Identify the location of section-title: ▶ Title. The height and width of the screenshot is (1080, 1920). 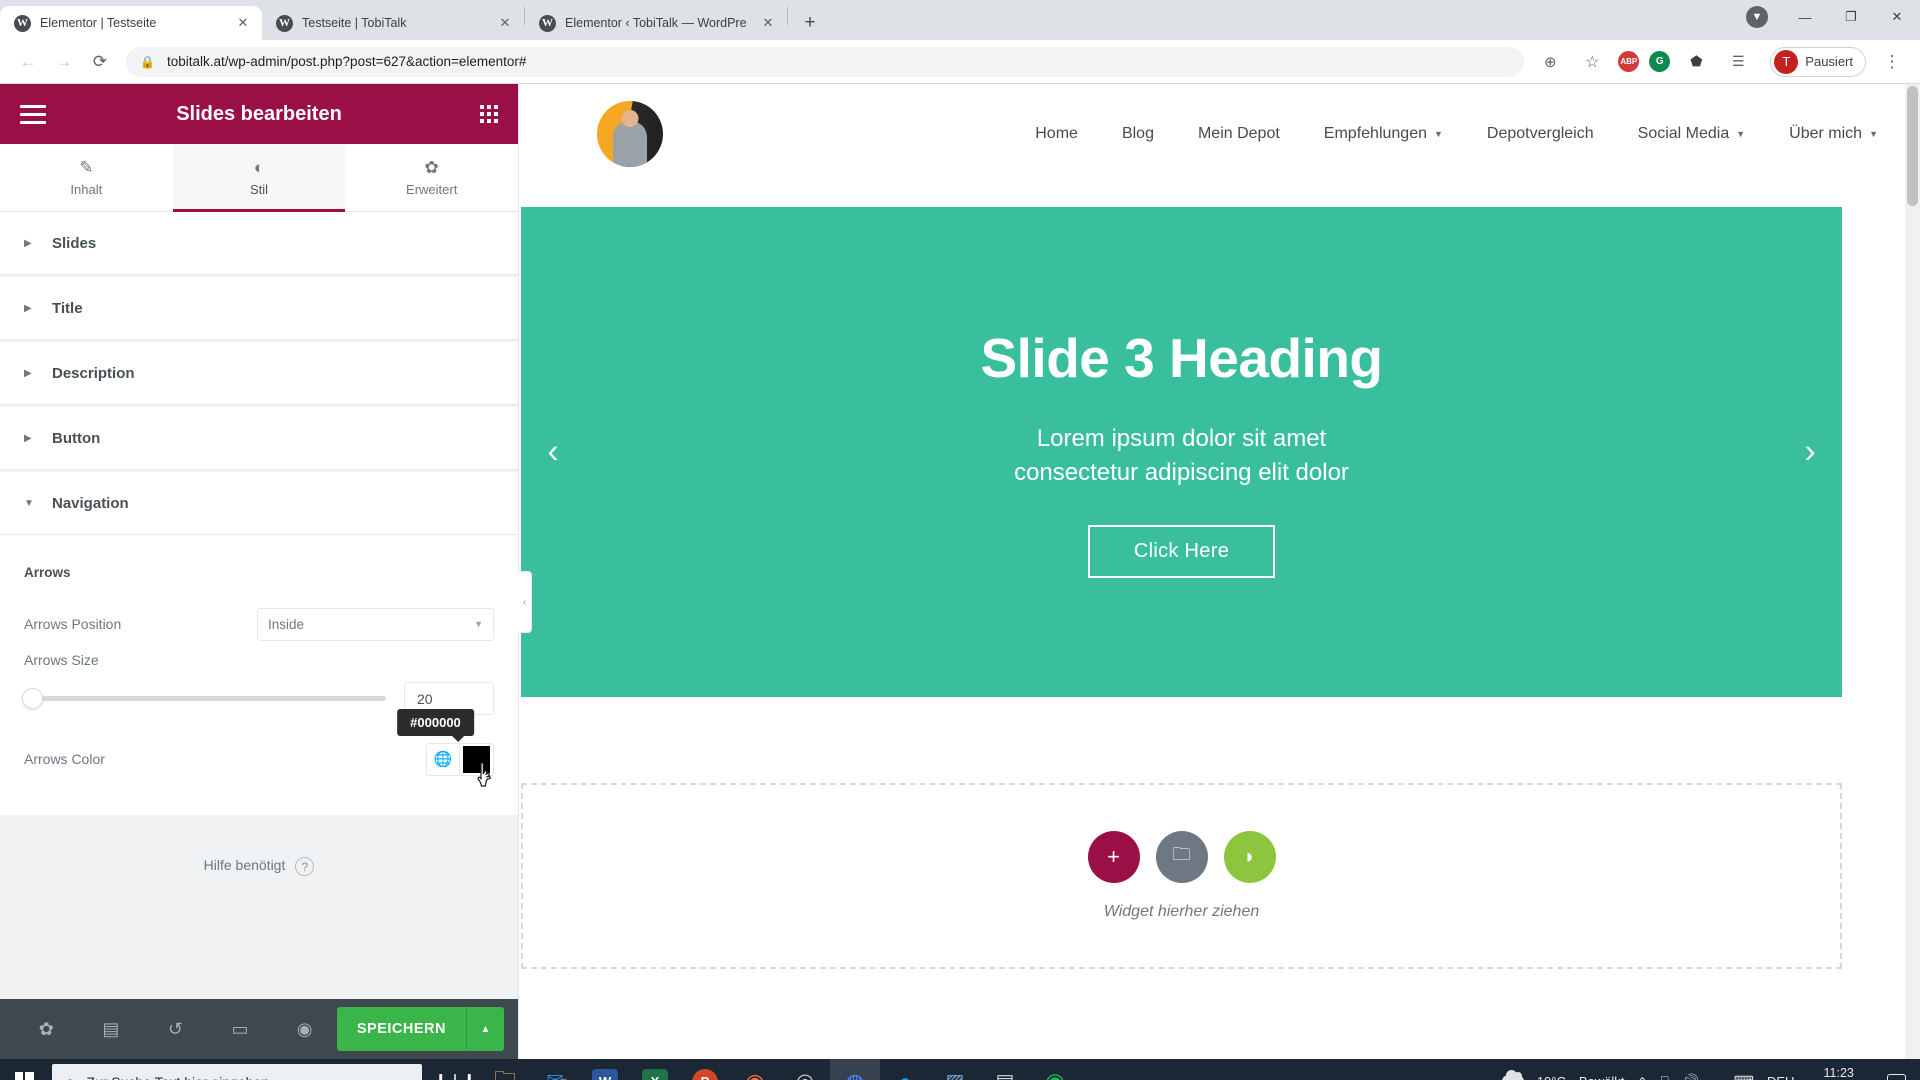
(259, 308).